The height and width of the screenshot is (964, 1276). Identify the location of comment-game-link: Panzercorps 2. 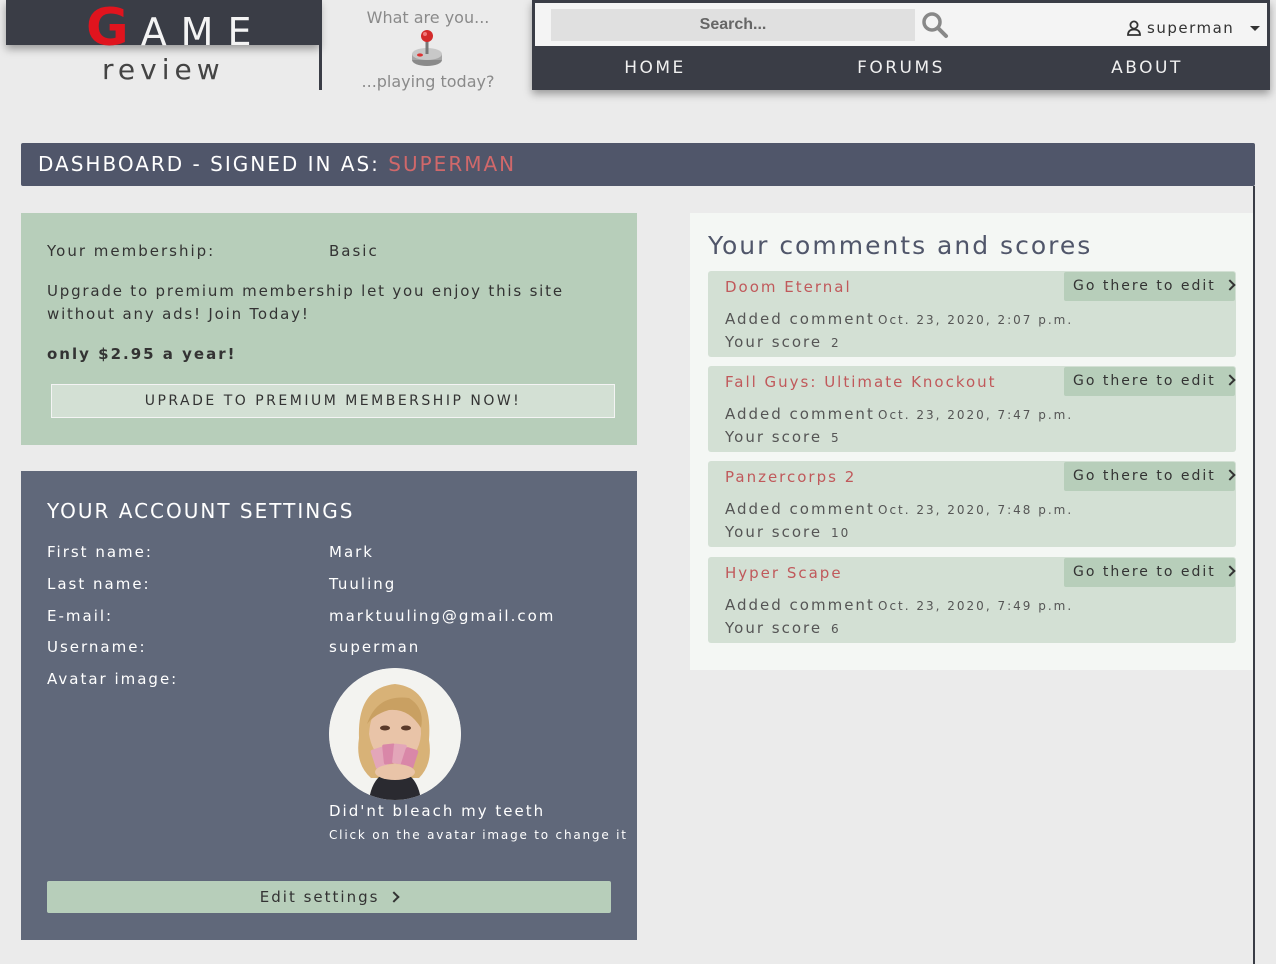
(790, 477).